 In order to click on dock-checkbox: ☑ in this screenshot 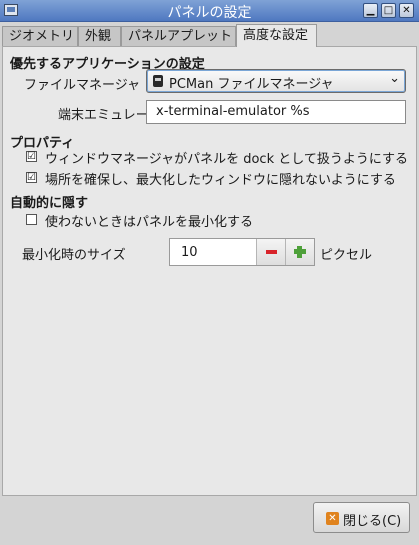, I will do `click(31, 156)`.